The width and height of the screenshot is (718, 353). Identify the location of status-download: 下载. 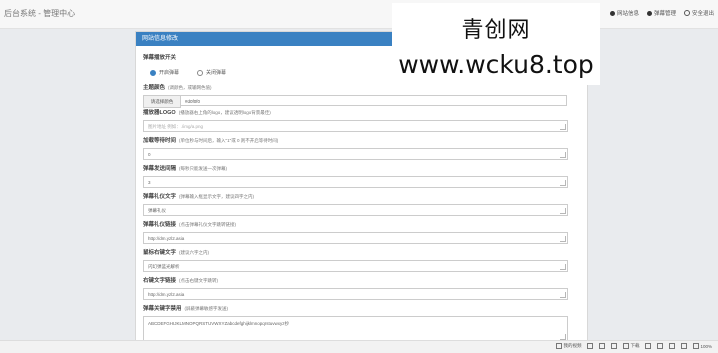
(631, 346).